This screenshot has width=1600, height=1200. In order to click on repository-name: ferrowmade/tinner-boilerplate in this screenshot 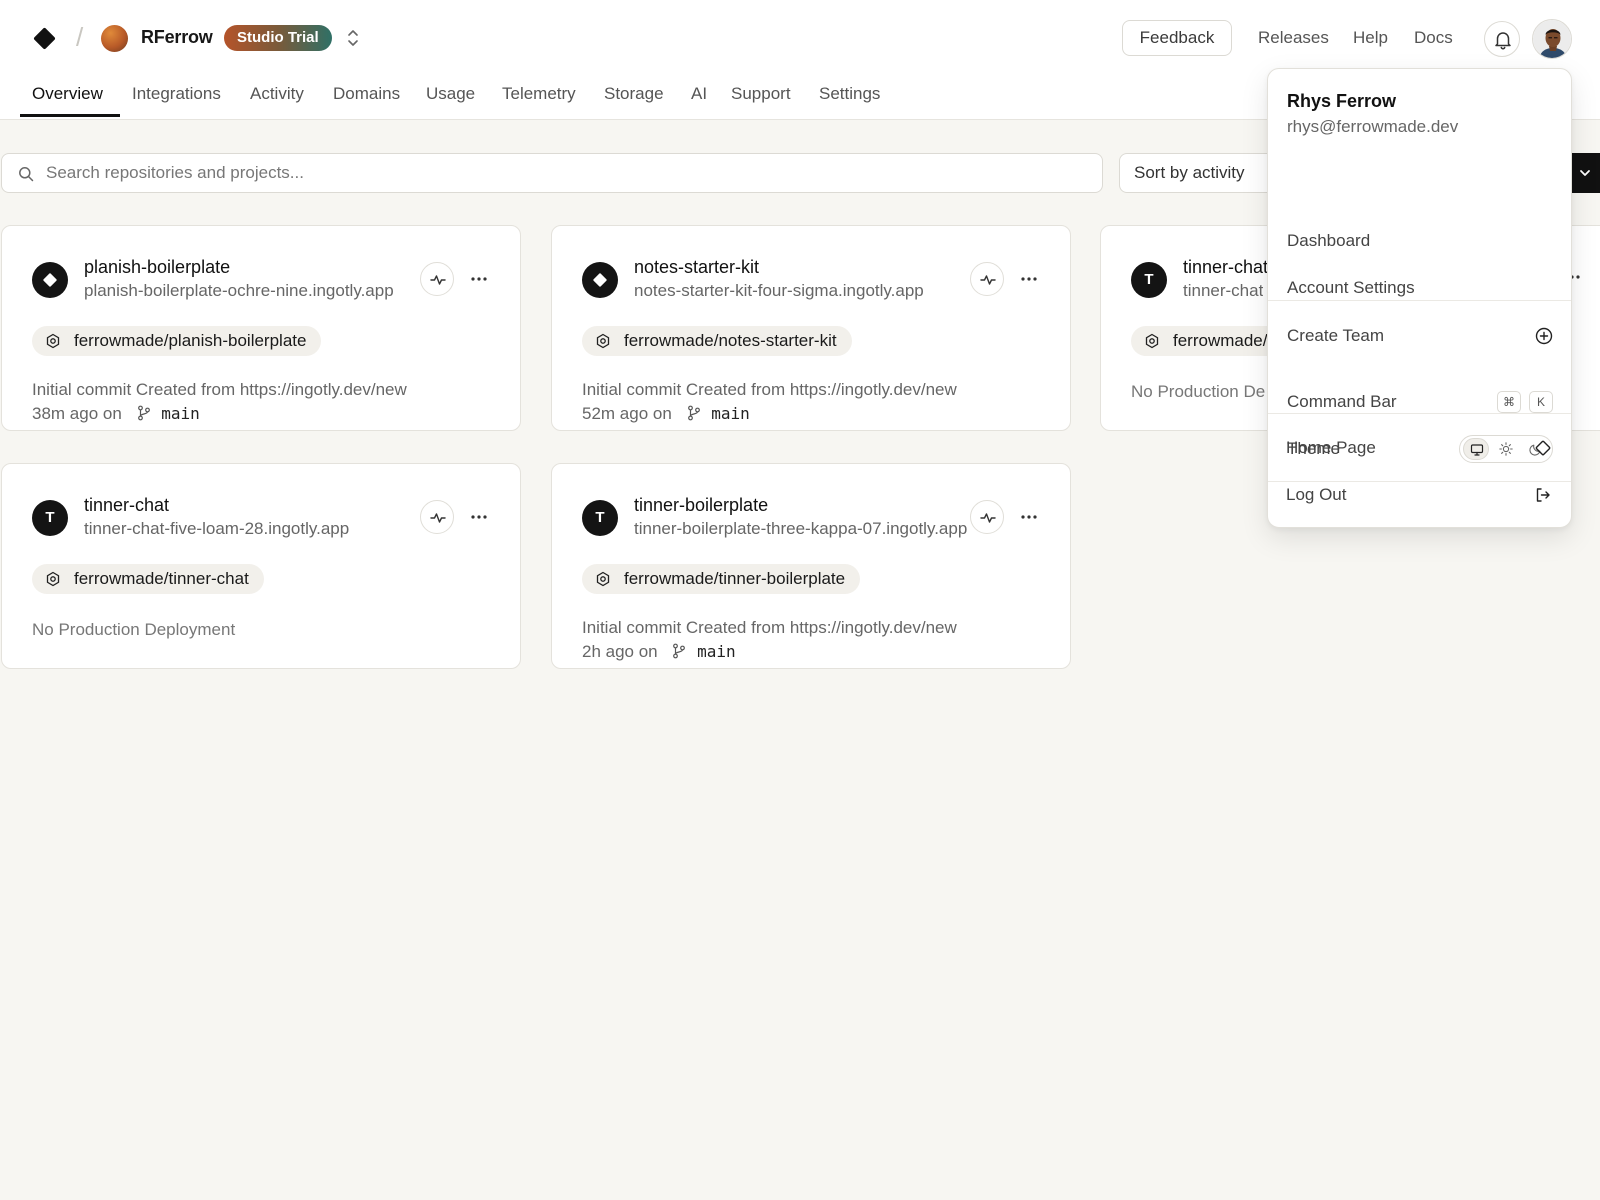, I will do `click(735, 578)`.